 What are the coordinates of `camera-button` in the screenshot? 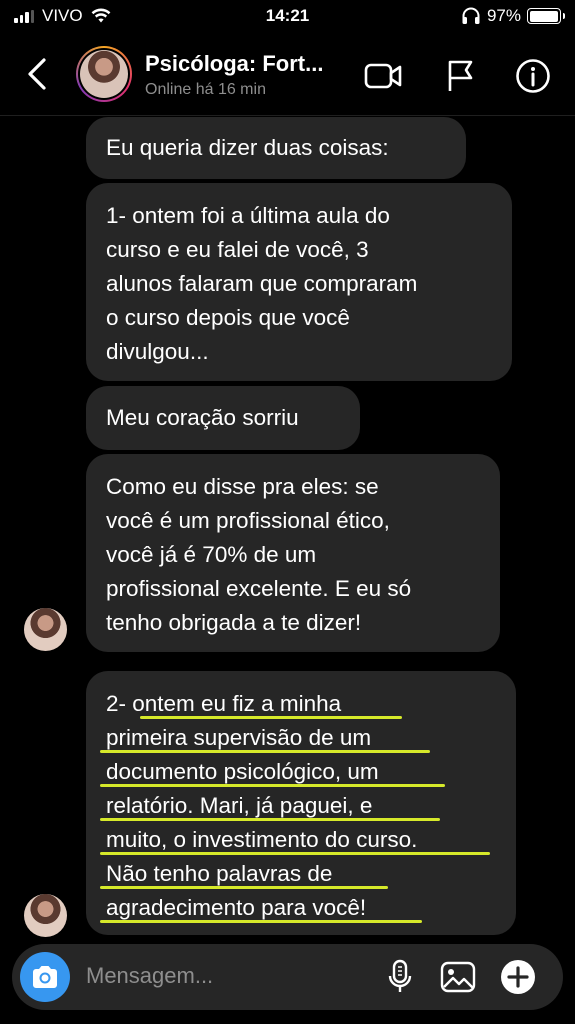 It's located at (45, 977).